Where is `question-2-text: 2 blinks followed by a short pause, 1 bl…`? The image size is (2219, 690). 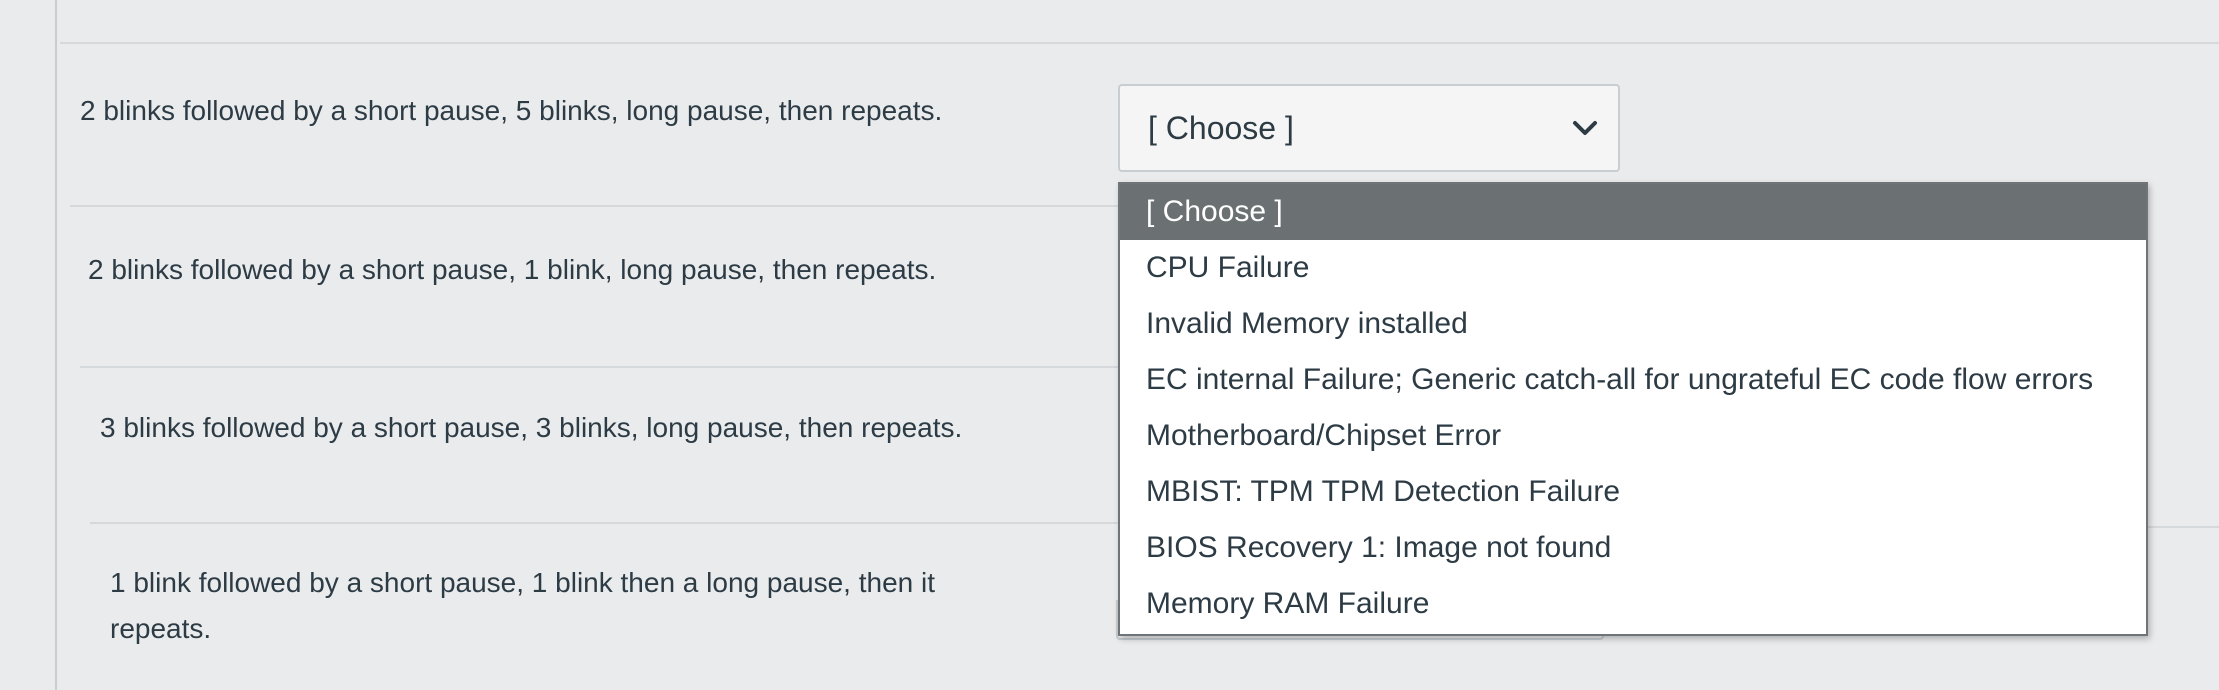
question-2-text: 2 blinks followed by a short pause, 1 bl… is located at coordinates (512, 269).